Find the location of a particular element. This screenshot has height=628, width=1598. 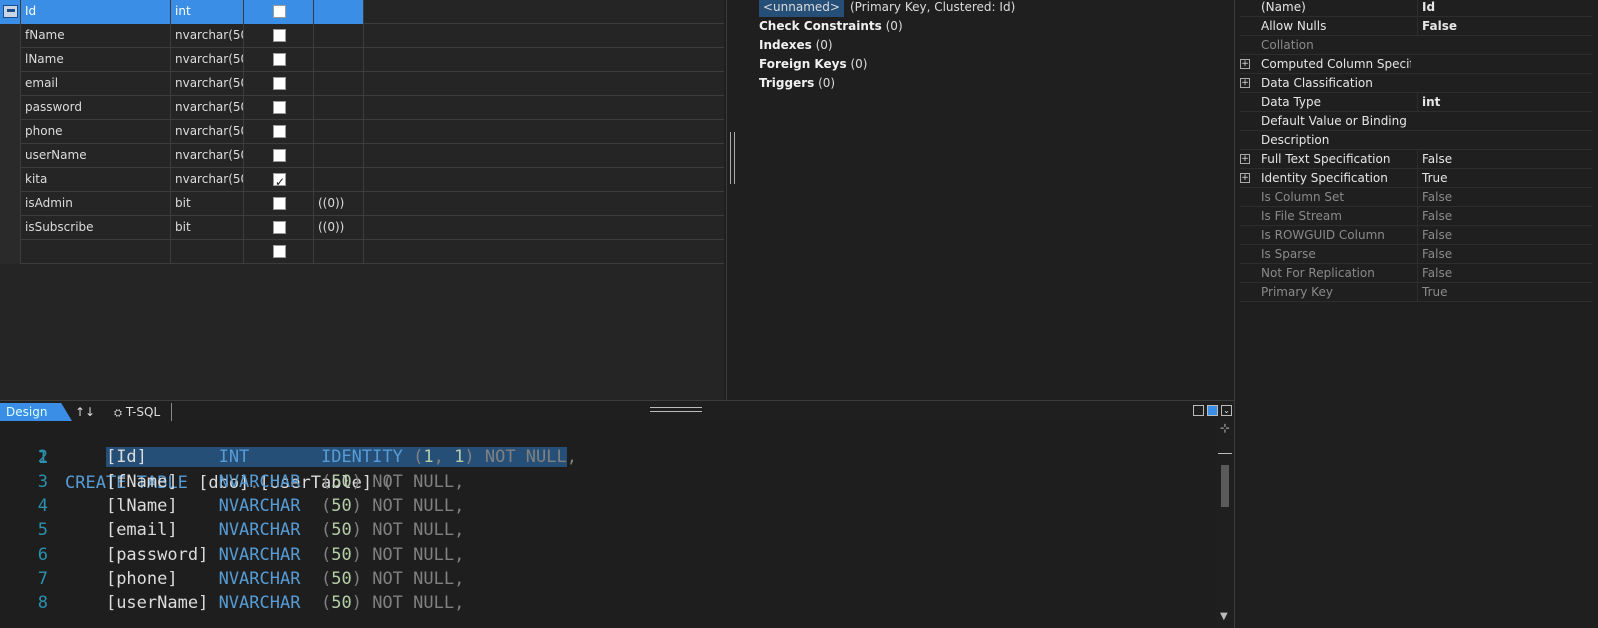

triggers-item: Triggers (0) is located at coordinates (797, 83).